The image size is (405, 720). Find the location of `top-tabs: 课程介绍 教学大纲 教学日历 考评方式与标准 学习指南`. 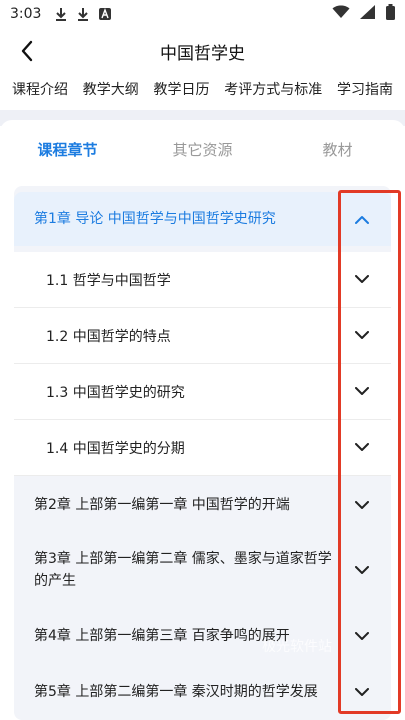

top-tabs: 课程介绍 教学大纲 教学日历 考评方式与标准 学习指南 is located at coordinates (202, 89).